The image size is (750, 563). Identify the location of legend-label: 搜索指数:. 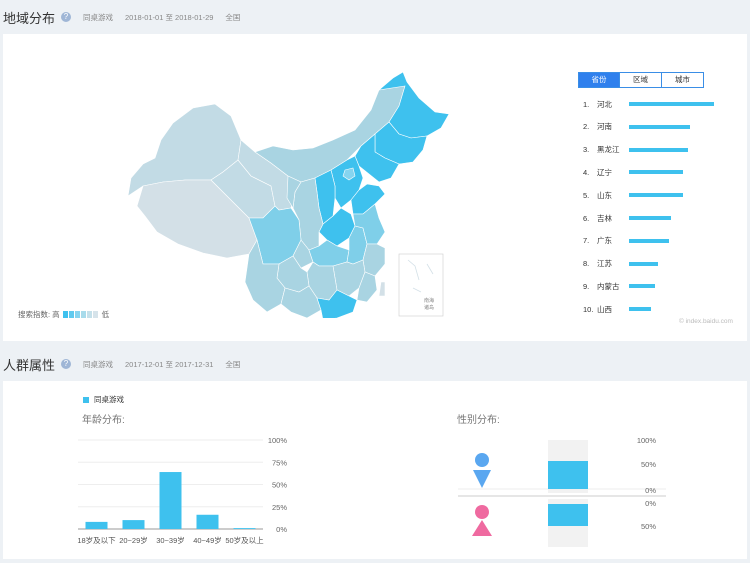
(34, 314).